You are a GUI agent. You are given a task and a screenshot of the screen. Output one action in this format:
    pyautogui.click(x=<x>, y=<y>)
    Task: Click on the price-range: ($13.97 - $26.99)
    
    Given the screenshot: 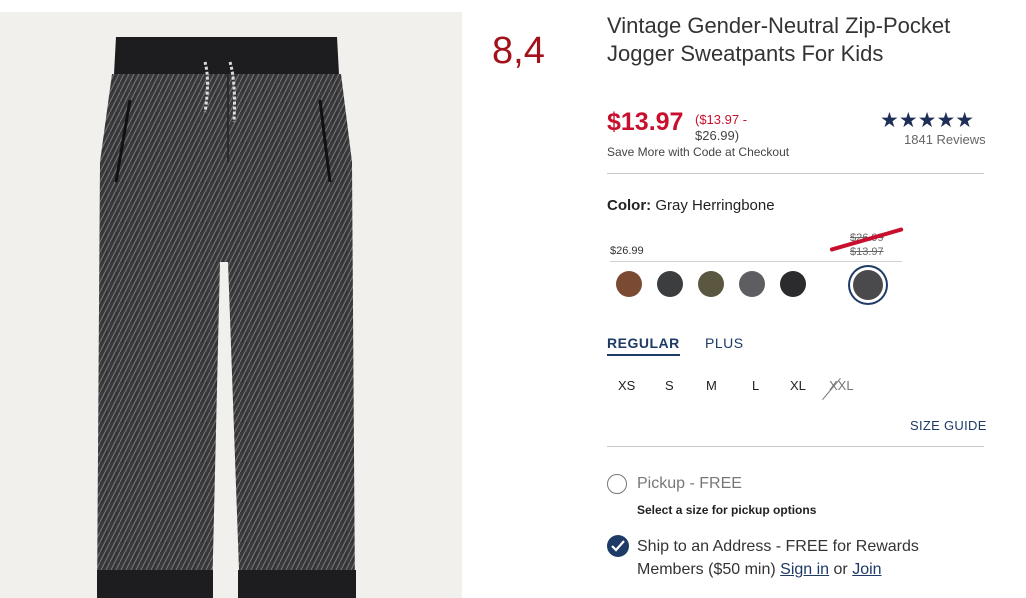 What is the action you would take?
    pyautogui.click(x=735, y=128)
    